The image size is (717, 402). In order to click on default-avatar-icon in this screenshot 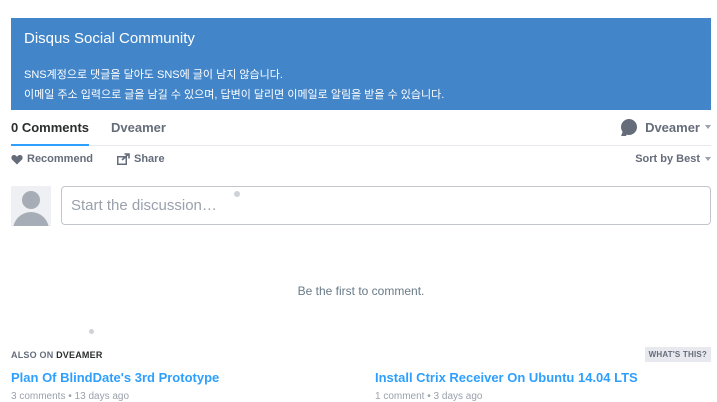, I will do `click(31, 206)`.